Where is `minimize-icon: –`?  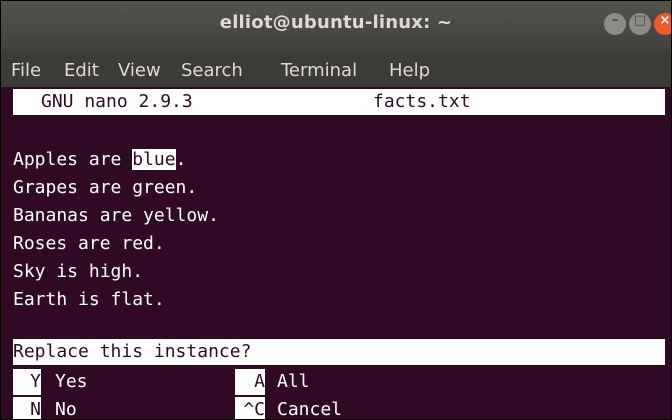 minimize-icon: – is located at coordinates (615, 24).